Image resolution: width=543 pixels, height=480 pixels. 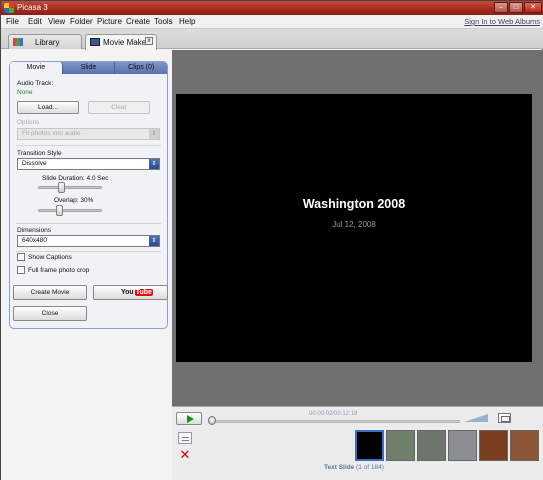 I want to click on filmstrip-label-type: Text Slide, so click(x=339, y=467).